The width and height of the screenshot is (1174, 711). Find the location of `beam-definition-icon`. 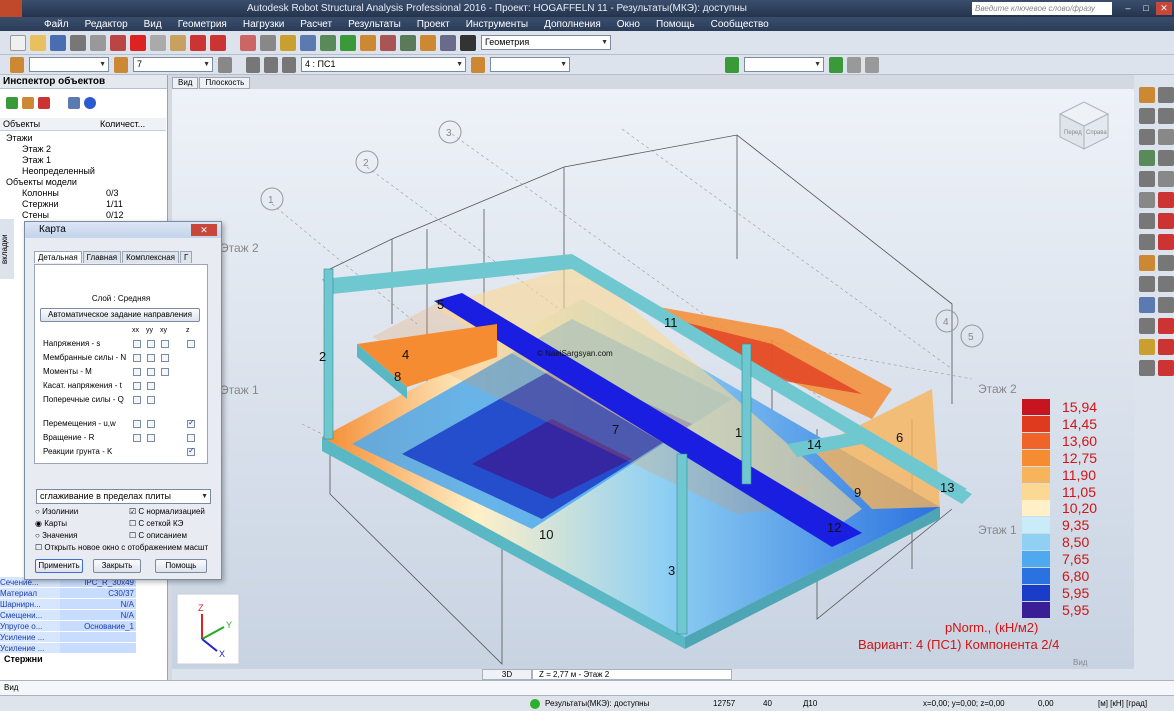

beam-definition-icon is located at coordinates (1147, 137).